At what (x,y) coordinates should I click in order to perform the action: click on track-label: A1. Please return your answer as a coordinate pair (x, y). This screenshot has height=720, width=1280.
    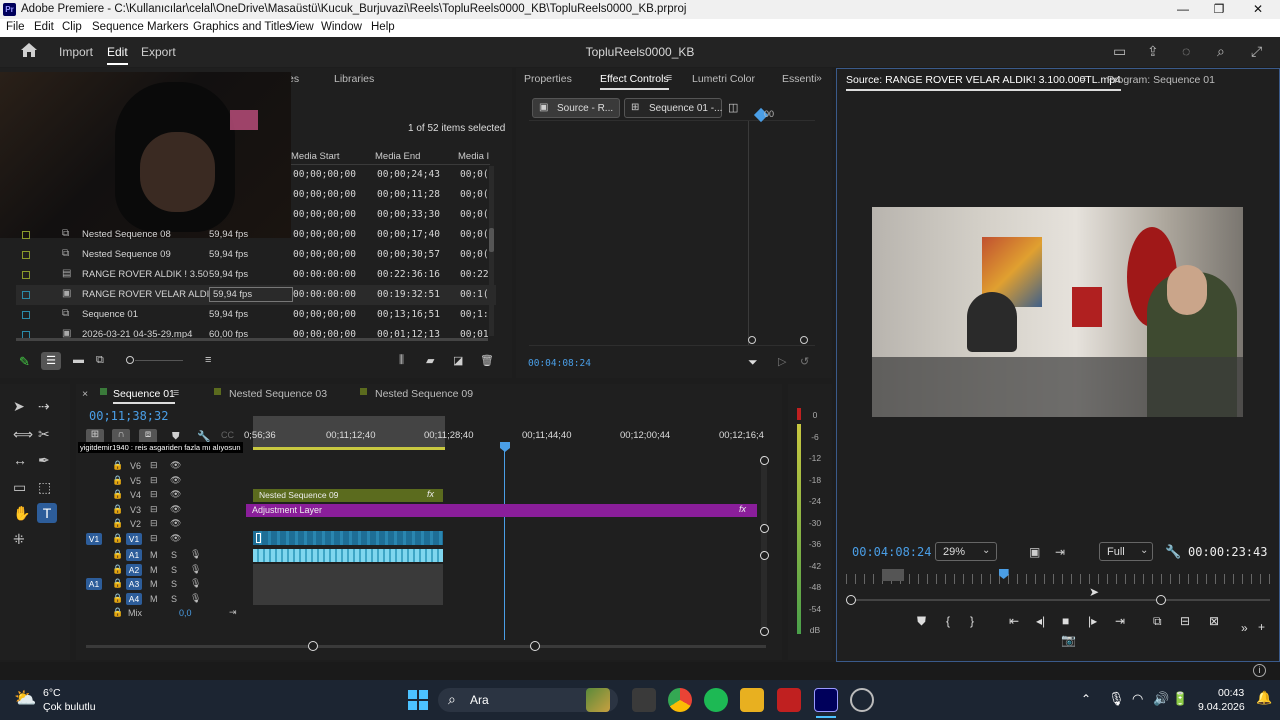
    Looking at the image, I should click on (134, 555).